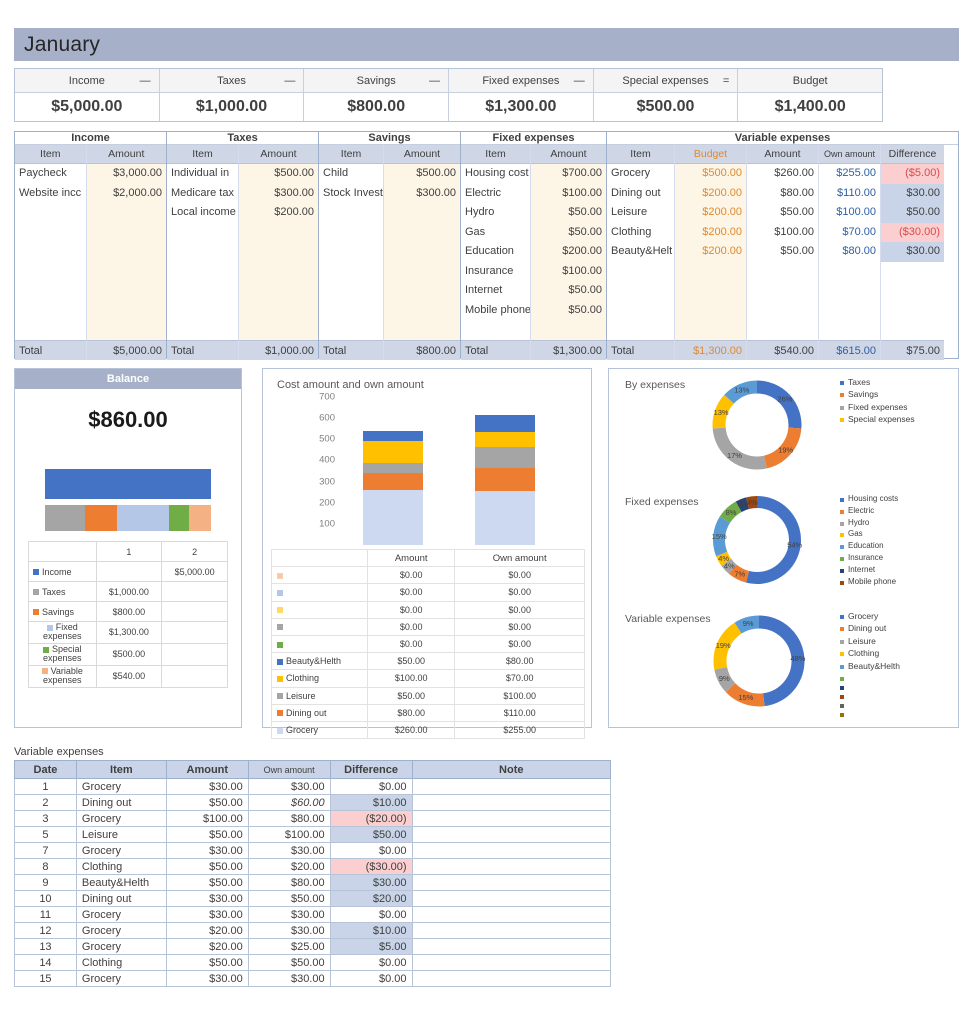 The height and width of the screenshot is (1024, 973). What do you see at coordinates (207, 946) in the screenshot?
I see `log-cell-amount: $20.00` at bounding box center [207, 946].